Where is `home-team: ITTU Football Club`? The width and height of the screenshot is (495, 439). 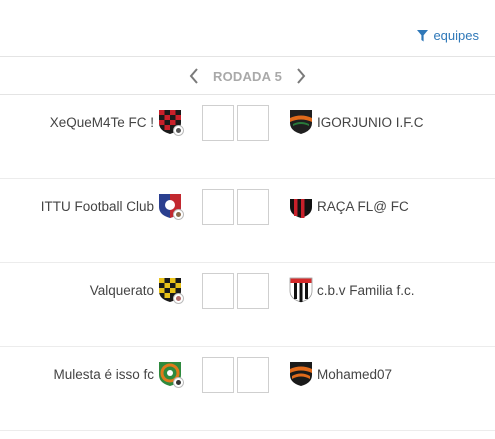
home-team: ITTU Football Club is located at coordinates (112, 206).